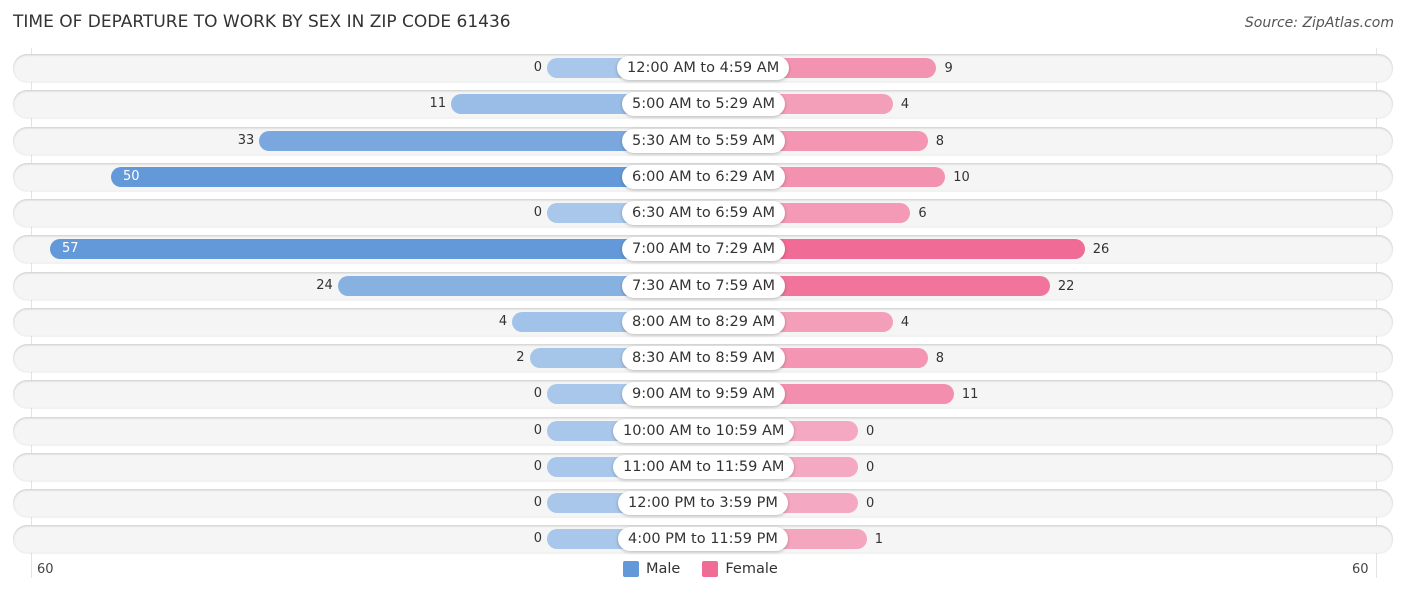 The height and width of the screenshot is (595, 1406). Describe the element at coordinates (703, 394) in the screenshot. I see `category-label: 9:00 AM to 9:59 AM` at that location.